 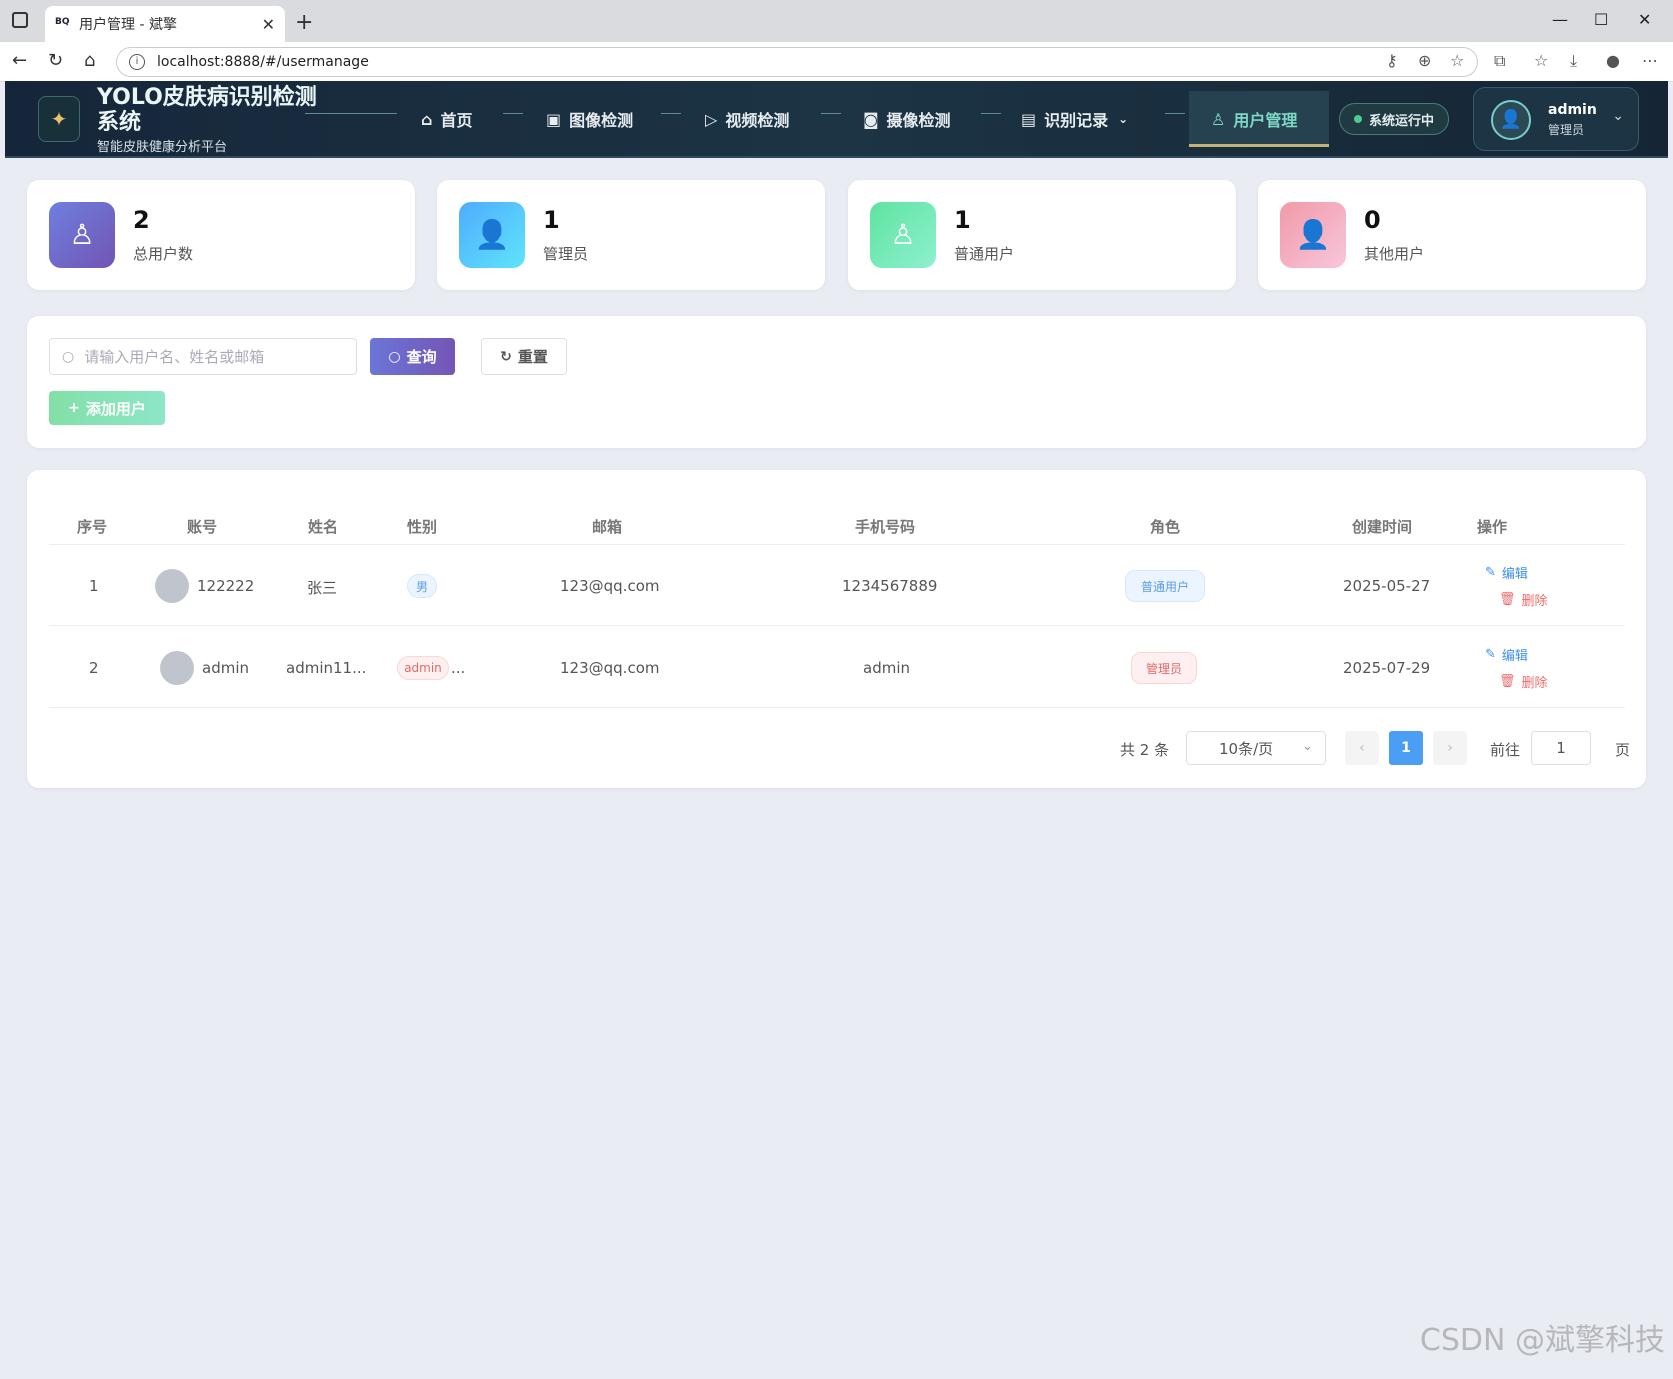 What do you see at coordinates (607, 527) in the screenshot?
I see `column-header: 邮箱` at bounding box center [607, 527].